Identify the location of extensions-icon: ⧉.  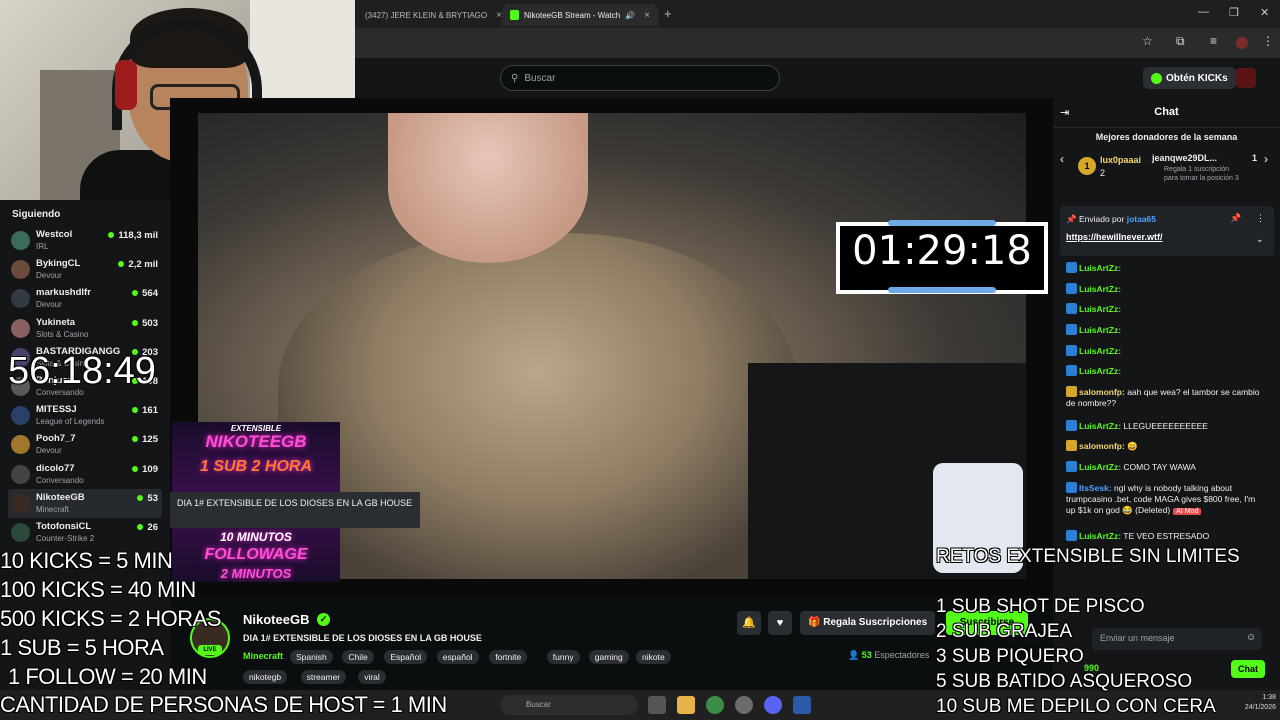
(1180, 41).